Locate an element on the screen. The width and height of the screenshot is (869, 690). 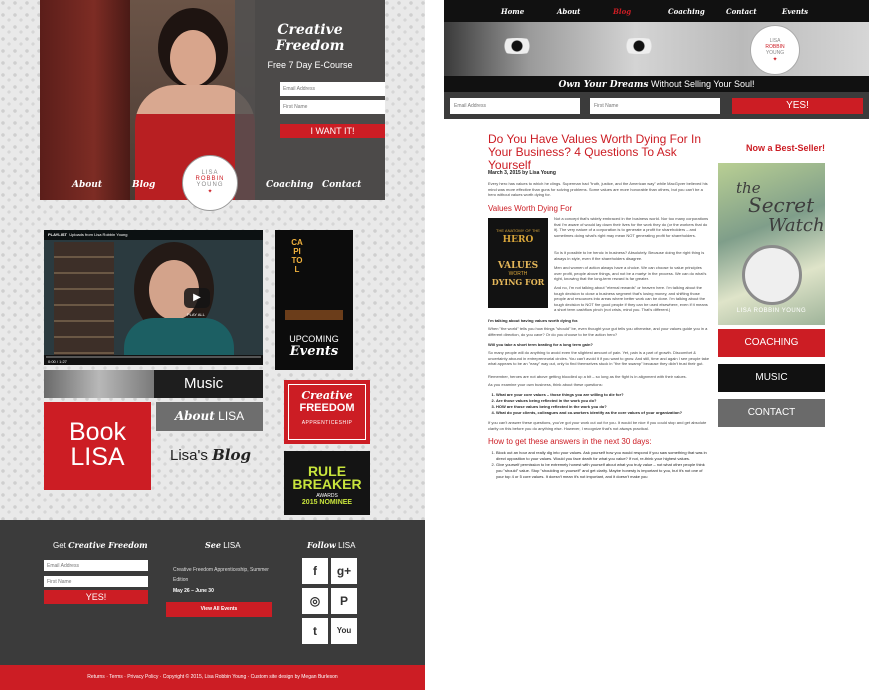
rb-line2: BREAKER is located at coordinates (327, 484).